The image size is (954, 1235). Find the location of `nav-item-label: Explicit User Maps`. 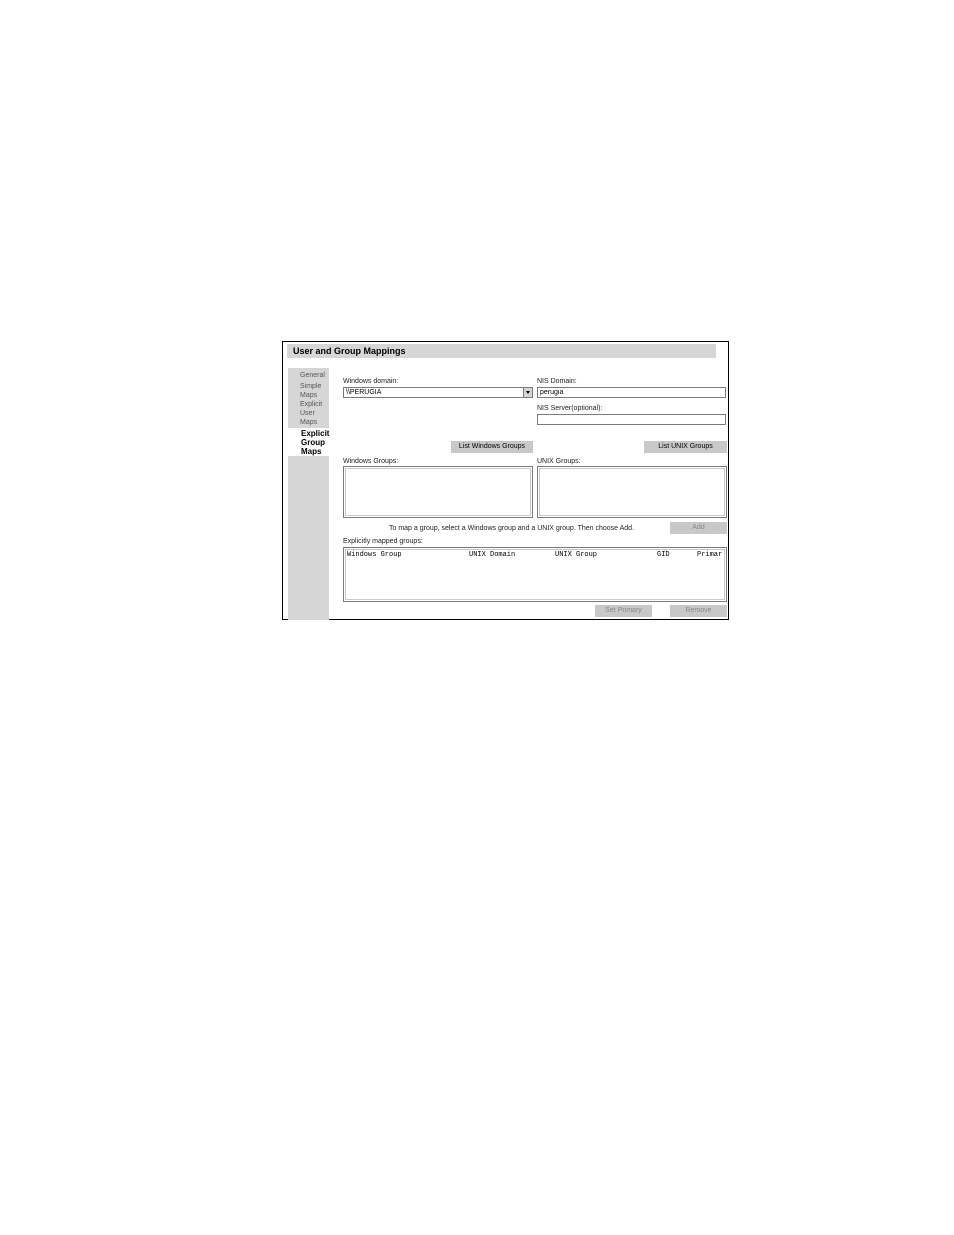

nav-item-label: Explicit User Maps is located at coordinates (311, 413).